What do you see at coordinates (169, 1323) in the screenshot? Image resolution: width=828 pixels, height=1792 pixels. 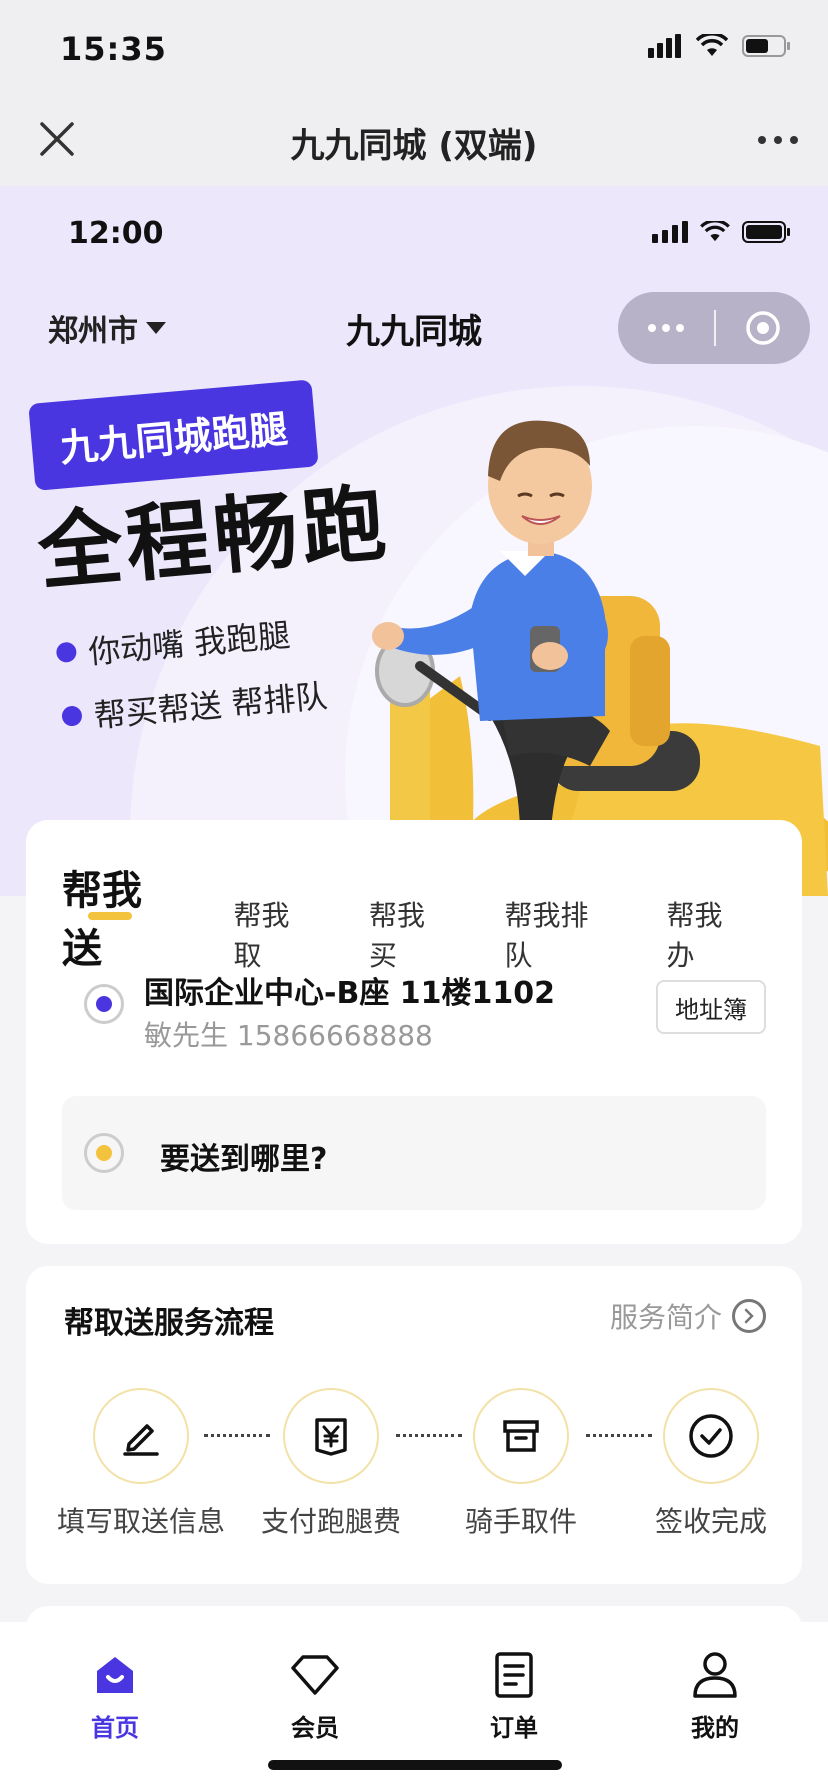 I see `flow-title: 帮取送服务流程` at bounding box center [169, 1323].